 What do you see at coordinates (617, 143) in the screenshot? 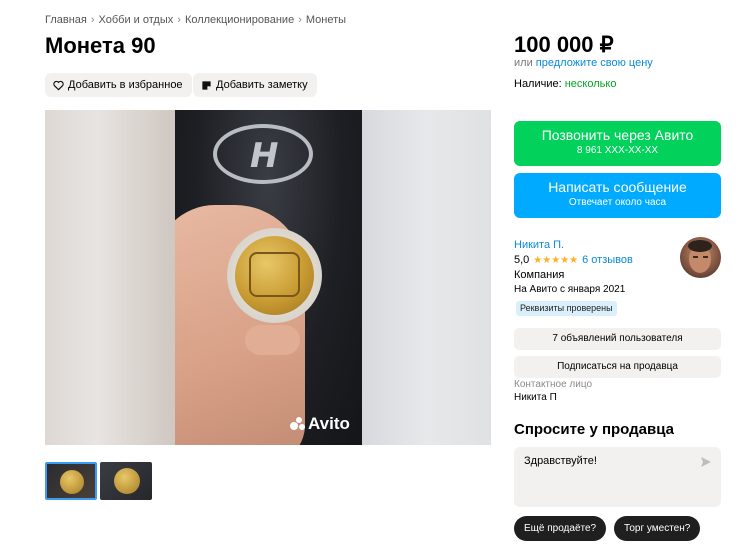
I see `call-button: Позвонить через Авито 8 961 XXX-XX-XX` at bounding box center [617, 143].